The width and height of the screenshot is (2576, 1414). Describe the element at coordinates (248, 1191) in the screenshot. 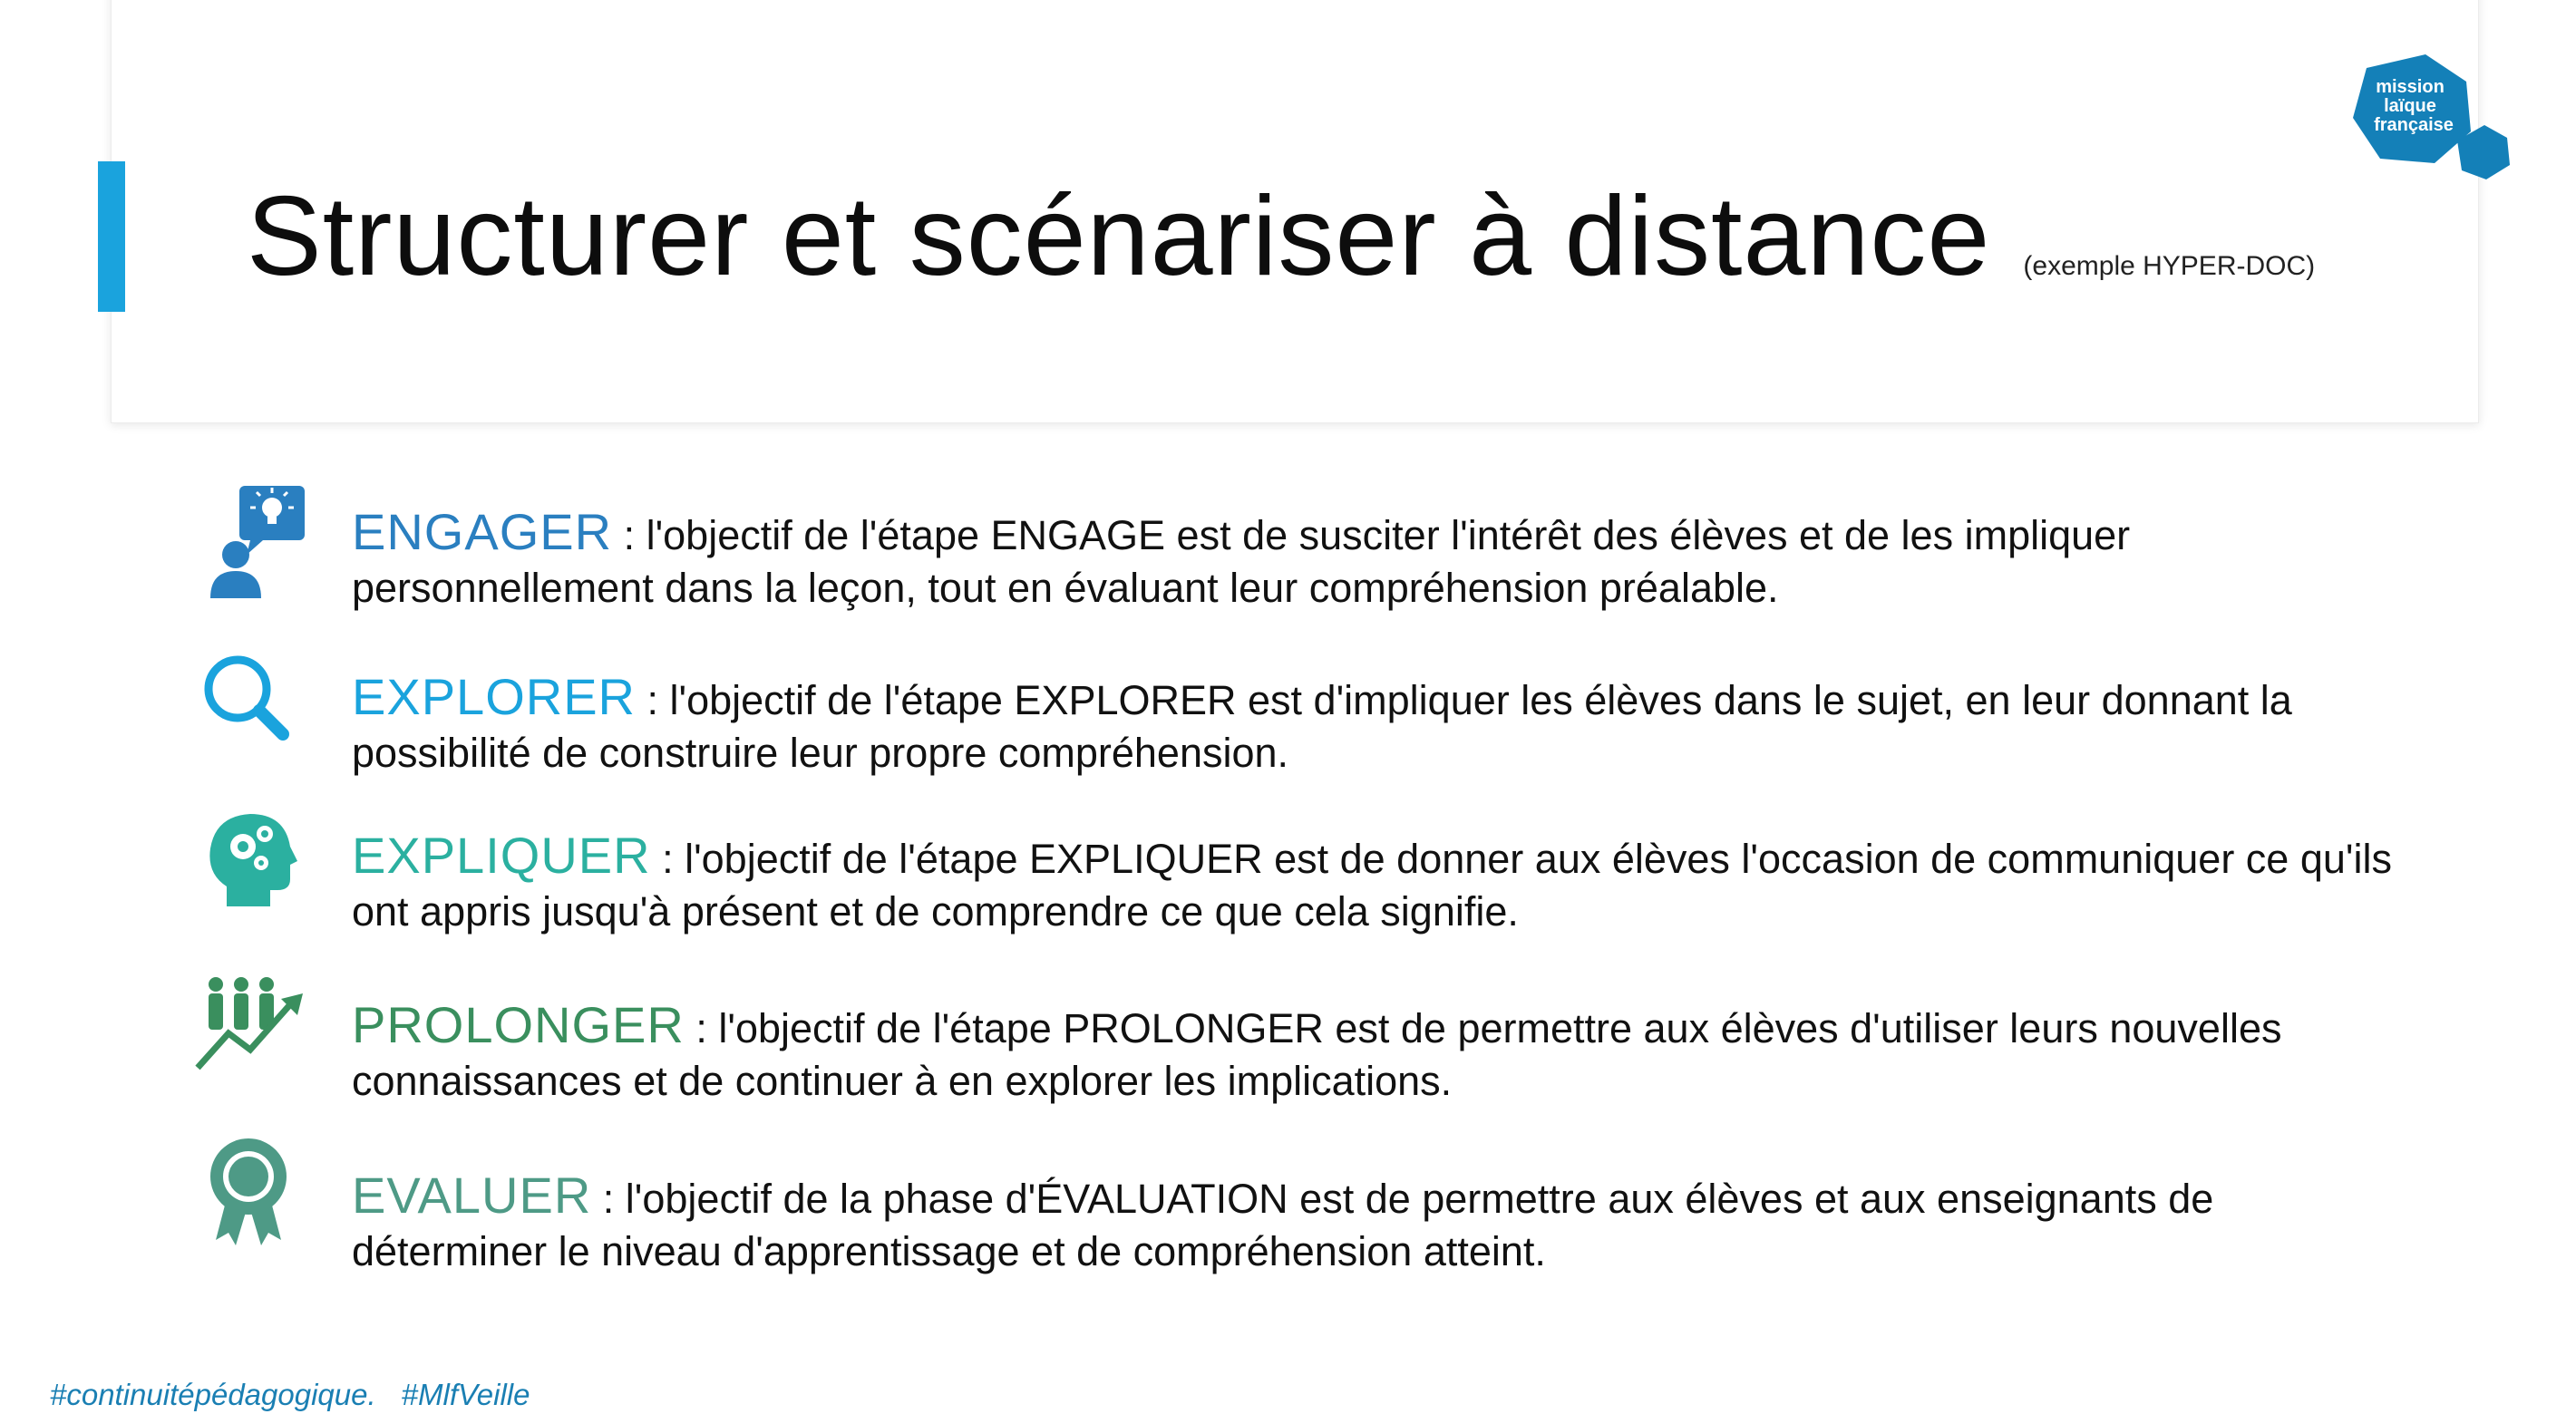

I see `award-badge-icon` at that location.